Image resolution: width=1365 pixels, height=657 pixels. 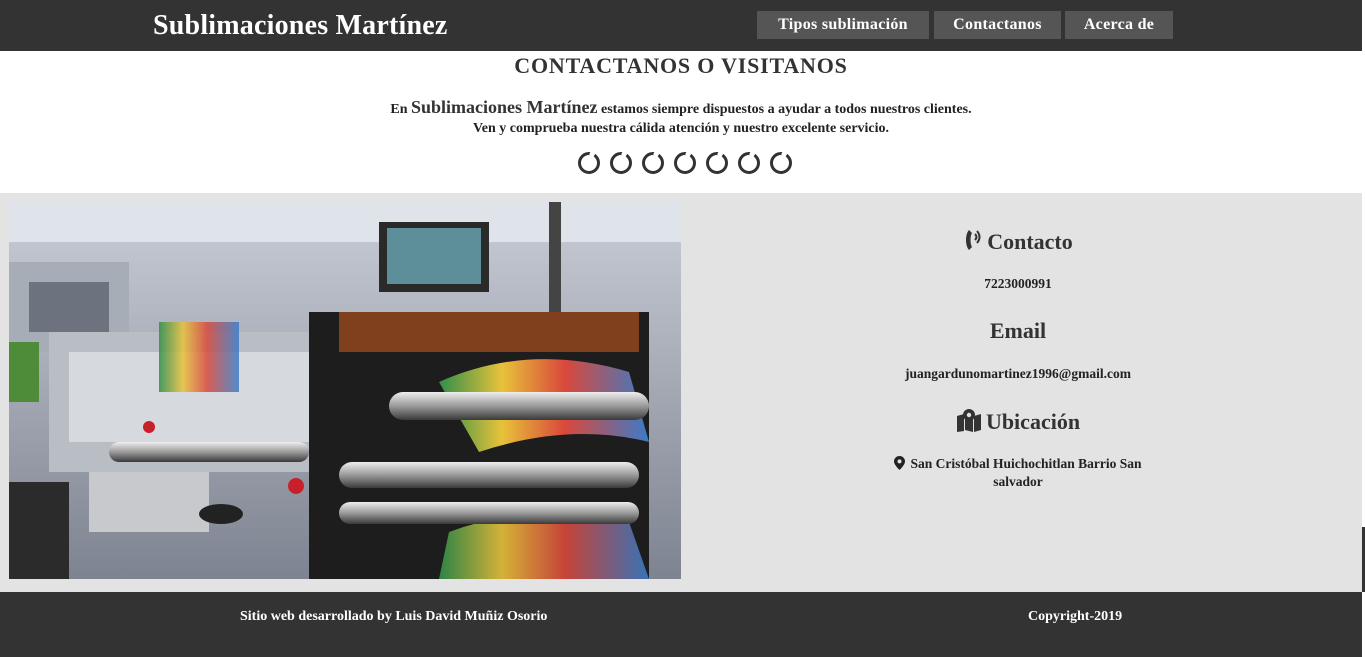 I want to click on phone-number: 7223000991, so click(x=1018, y=284).